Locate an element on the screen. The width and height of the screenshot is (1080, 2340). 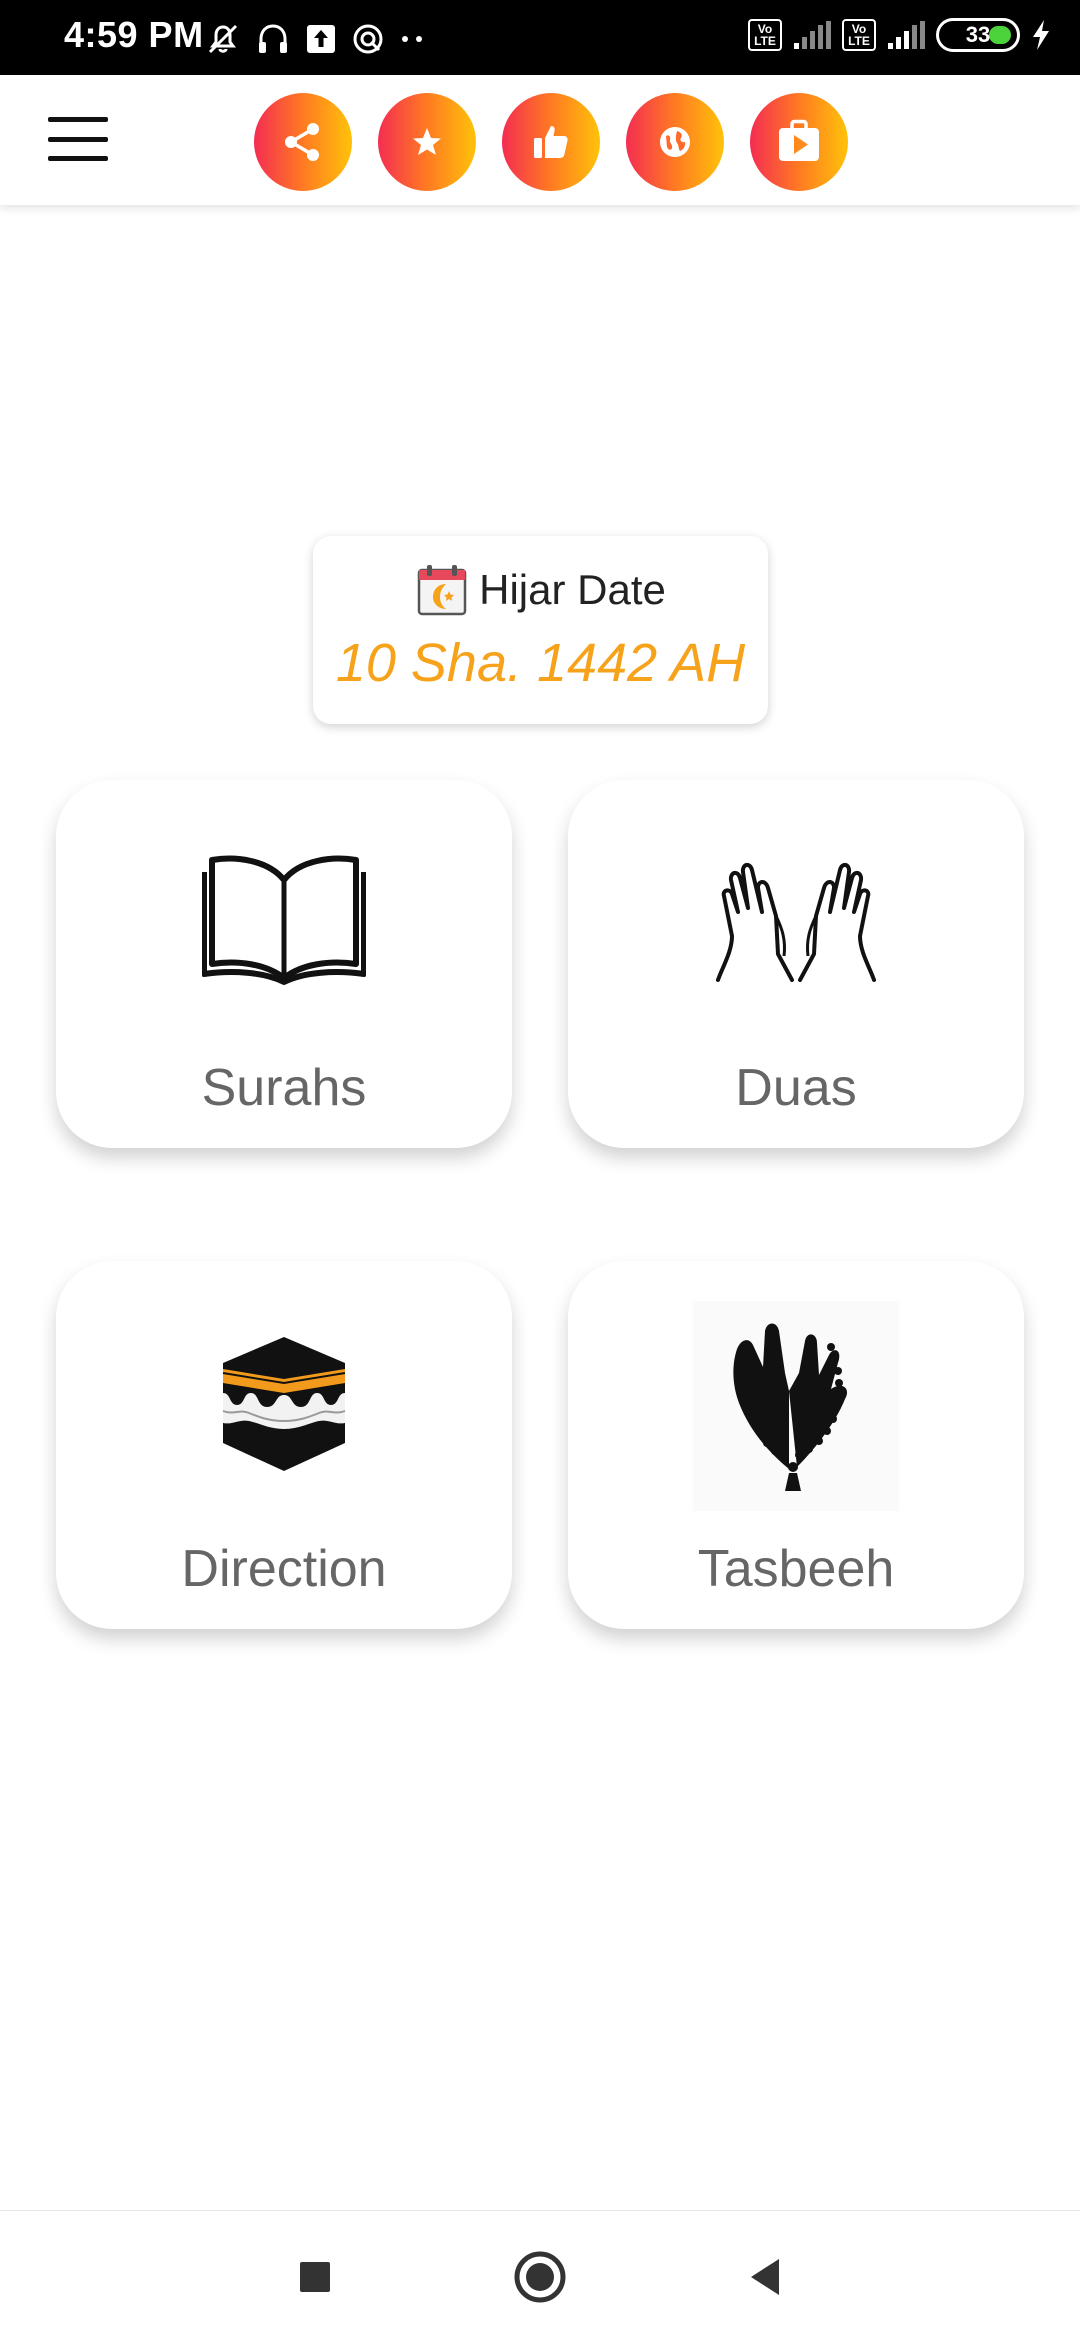
back-icon is located at coordinates (765, 2277).